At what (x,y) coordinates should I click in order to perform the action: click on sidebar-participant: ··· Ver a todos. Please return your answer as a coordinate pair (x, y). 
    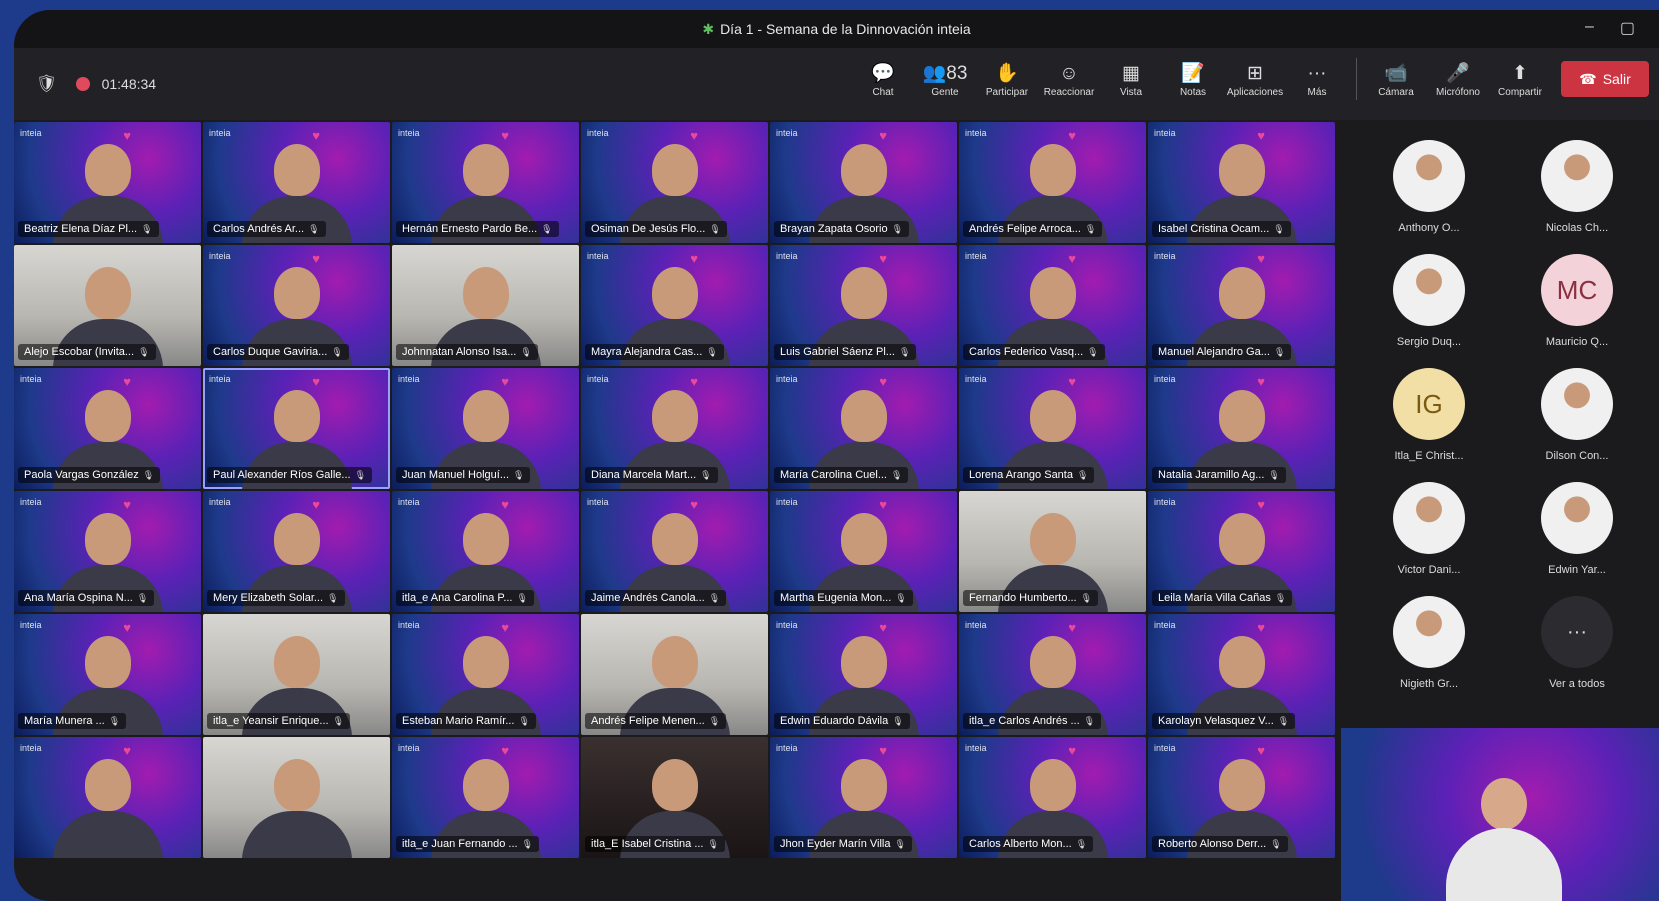
    Looking at the image, I should click on (1577, 651).